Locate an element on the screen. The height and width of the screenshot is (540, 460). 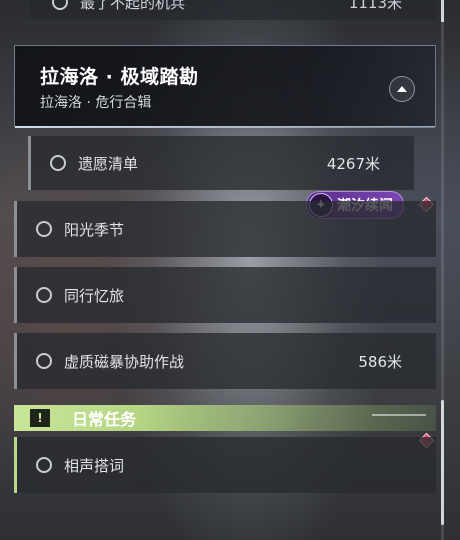
daily-task-label: 相声搭词 is located at coordinates (94, 465).